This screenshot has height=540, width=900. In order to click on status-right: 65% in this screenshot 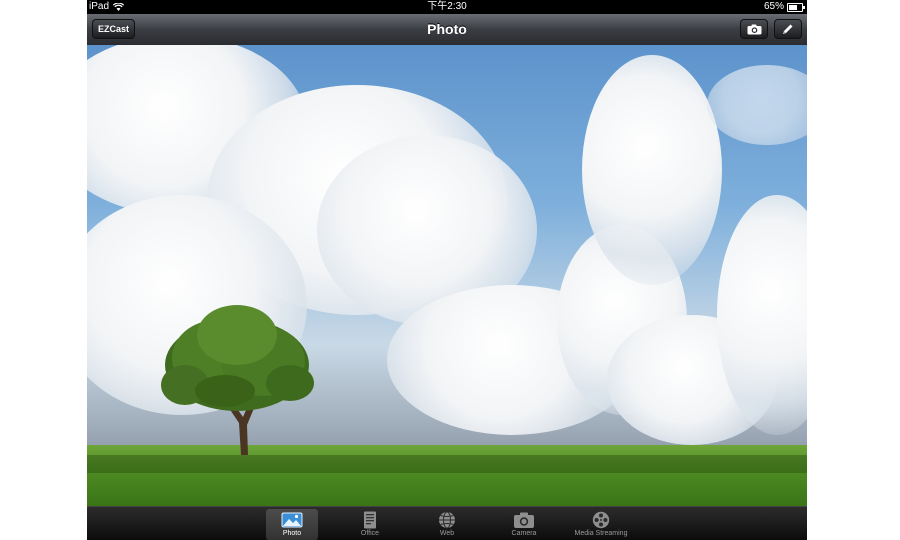, I will do `click(784, 7)`.